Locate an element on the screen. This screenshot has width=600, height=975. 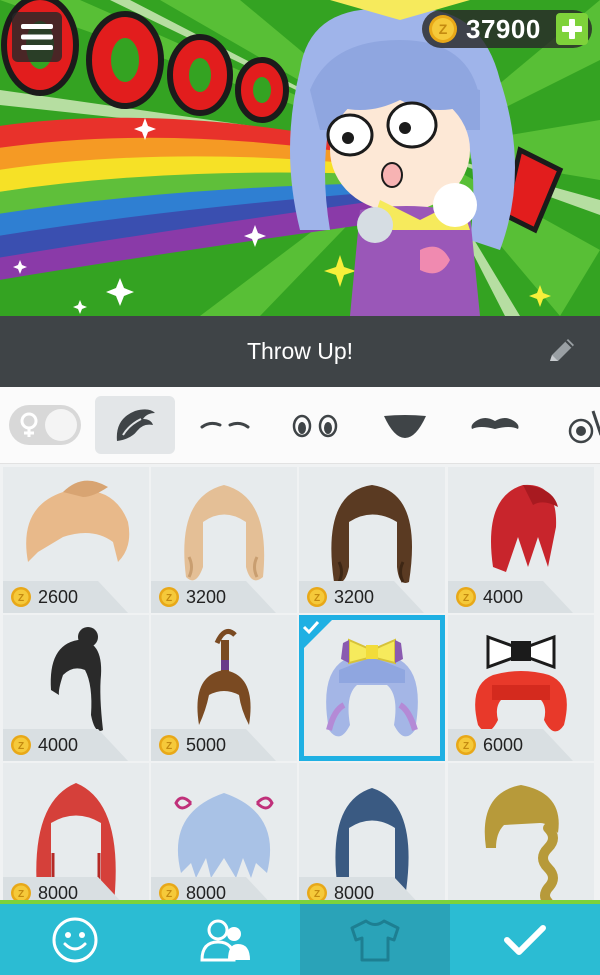
coin-balance: Z 37900 is located at coordinates (507, 29).